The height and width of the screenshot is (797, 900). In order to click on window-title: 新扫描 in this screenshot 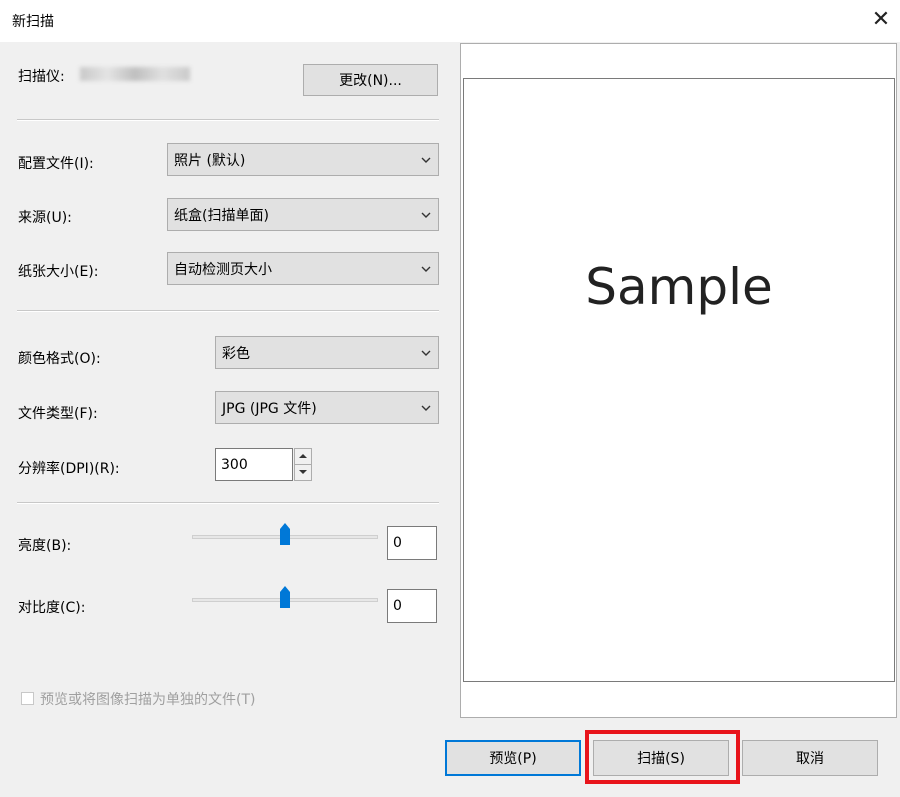, I will do `click(33, 22)`.